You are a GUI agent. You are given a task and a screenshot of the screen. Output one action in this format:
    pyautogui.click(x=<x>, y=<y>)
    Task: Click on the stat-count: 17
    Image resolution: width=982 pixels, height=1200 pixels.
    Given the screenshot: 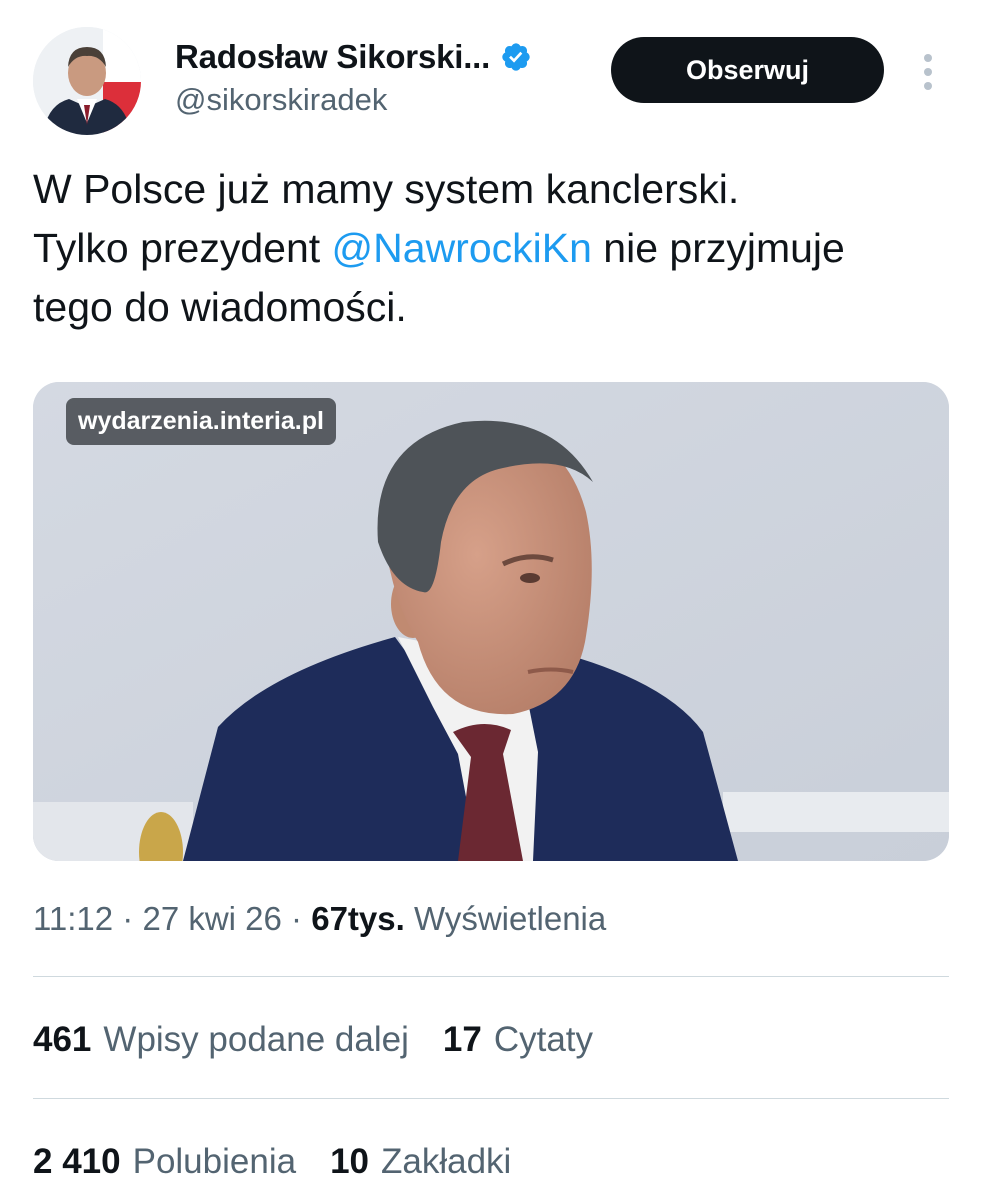 What is the action you would take?
    pyautogui.click(x=462, y=1039)
    